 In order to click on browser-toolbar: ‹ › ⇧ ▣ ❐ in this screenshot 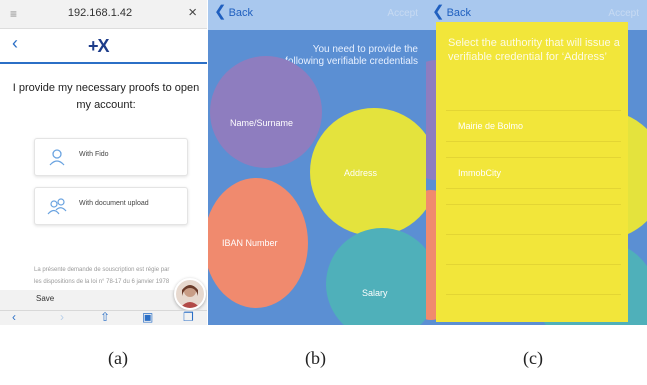, I will do `click(103, 317)`.